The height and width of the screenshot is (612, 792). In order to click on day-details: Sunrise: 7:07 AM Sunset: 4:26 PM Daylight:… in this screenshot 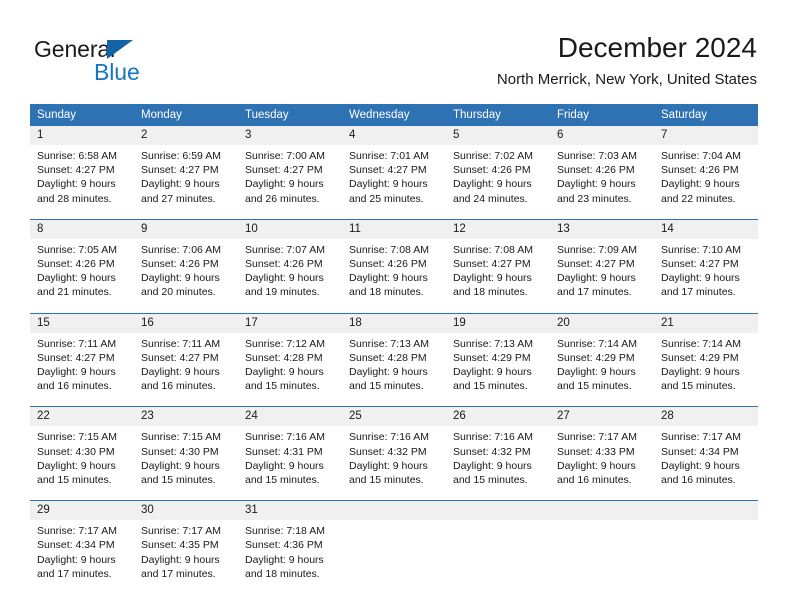, I will do `click(290, 275)`.